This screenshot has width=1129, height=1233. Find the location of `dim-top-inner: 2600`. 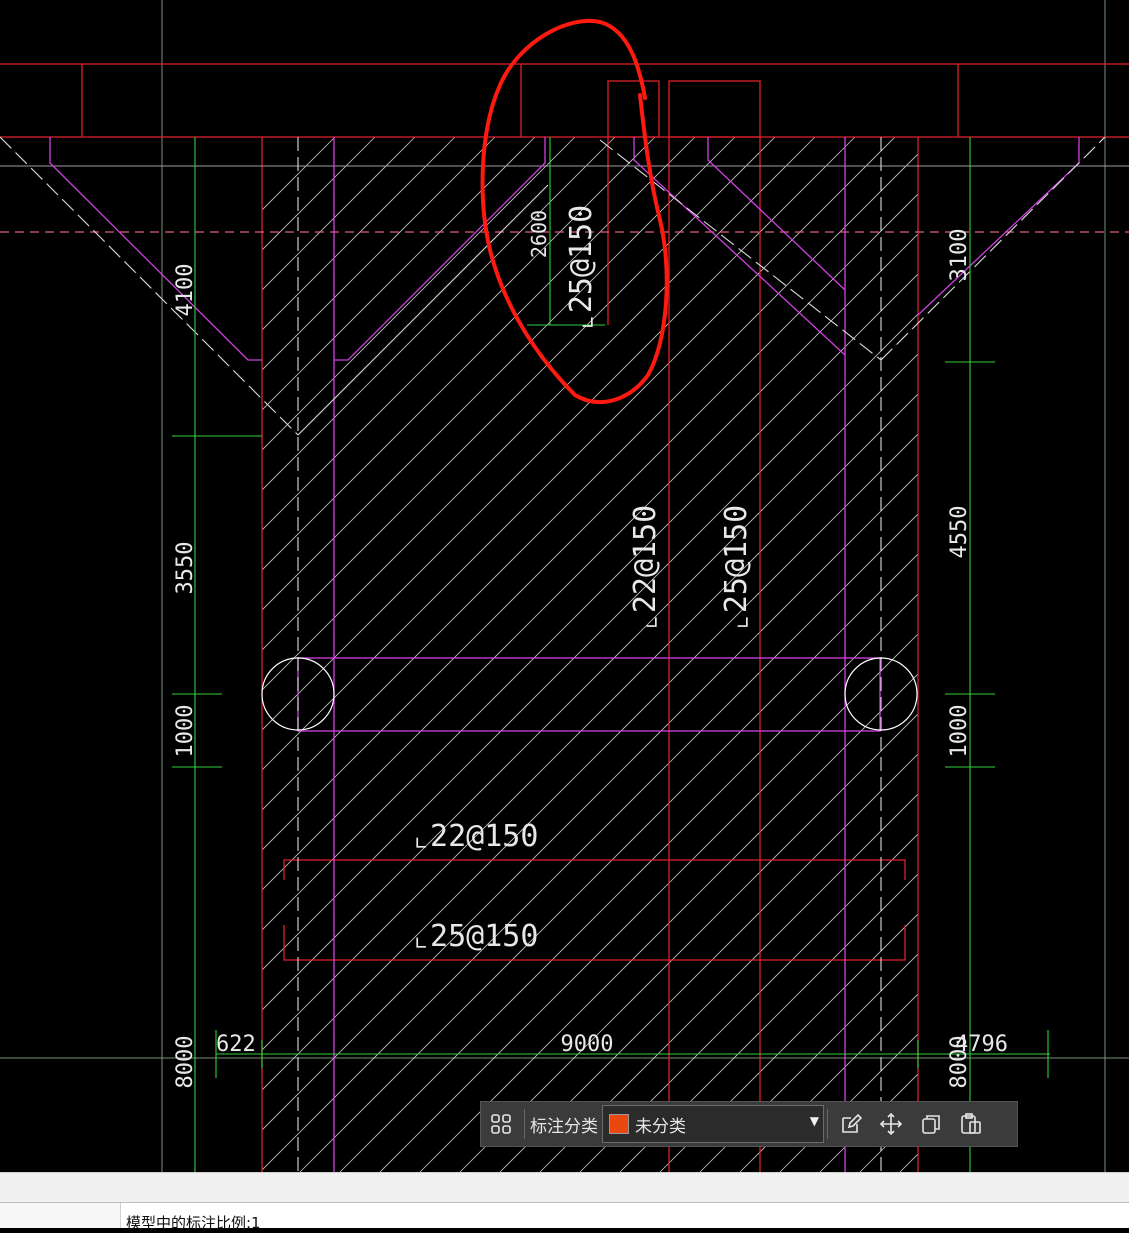

dim-top-inner: 2600 is located at coordinates (539, 234).